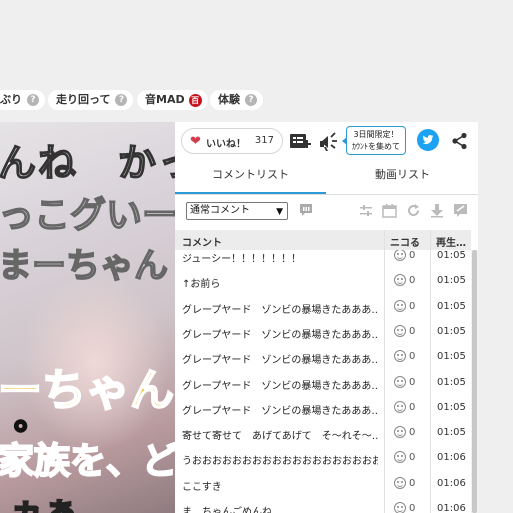  Describe the element at coordinates (202, 487) in the screenshot. I see `comment-text: ここすき` at that location.